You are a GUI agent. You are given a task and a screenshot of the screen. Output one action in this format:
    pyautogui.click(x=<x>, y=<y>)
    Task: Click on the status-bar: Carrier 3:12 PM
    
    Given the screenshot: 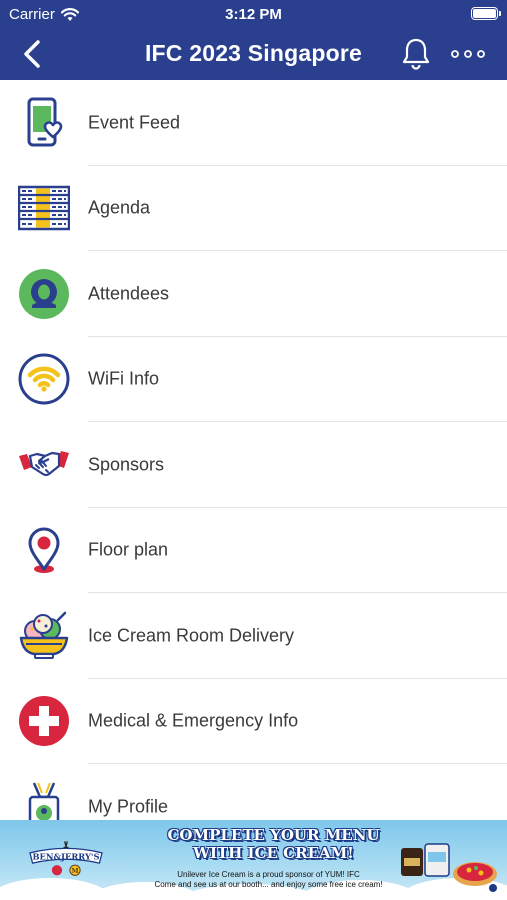 What is the action you would take?
    pyautogui.click(x=253, y=14)
    